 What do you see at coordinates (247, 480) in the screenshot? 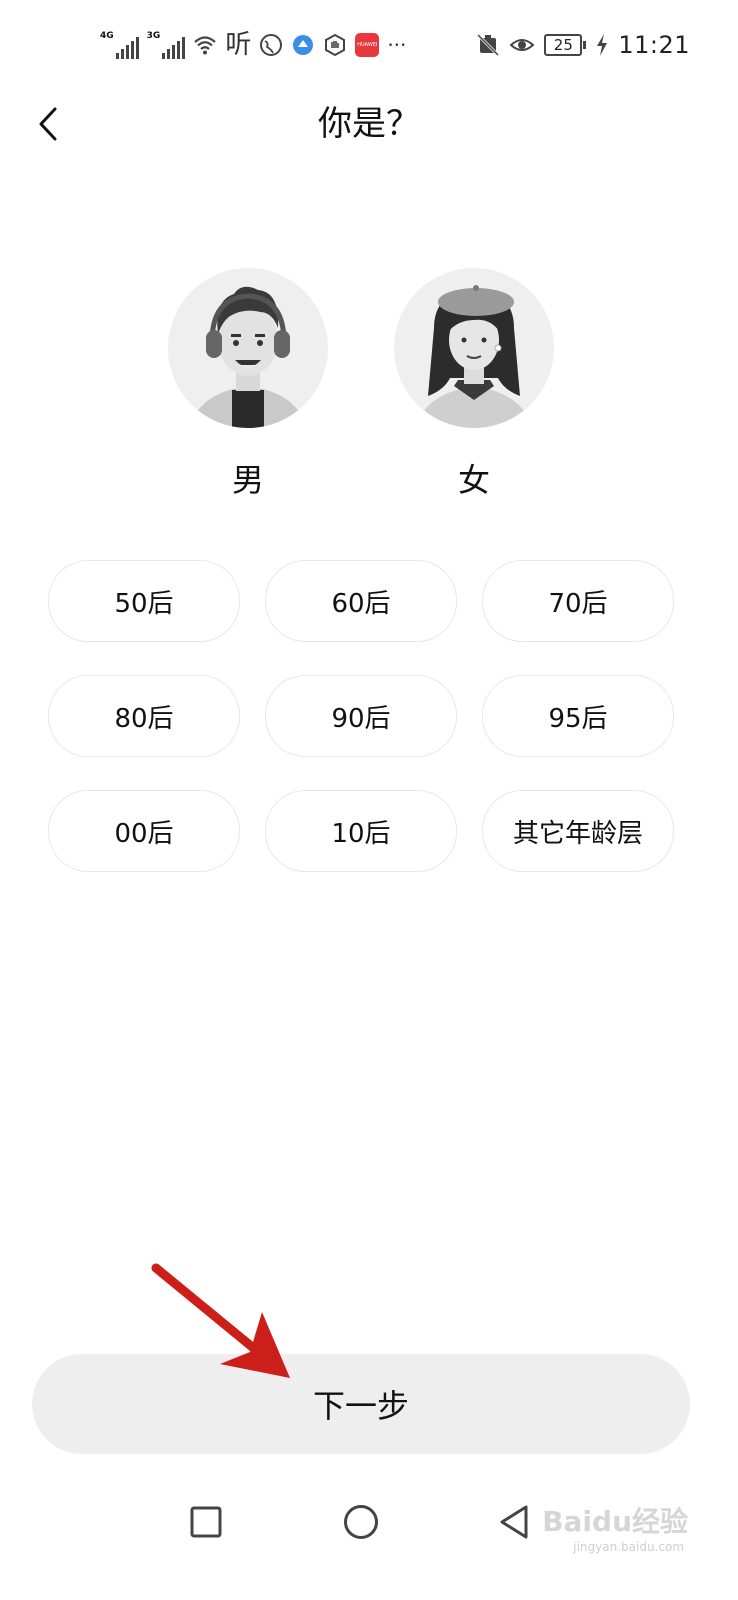
I see `gender-label-male: 男` at bounding box center [247, 480].